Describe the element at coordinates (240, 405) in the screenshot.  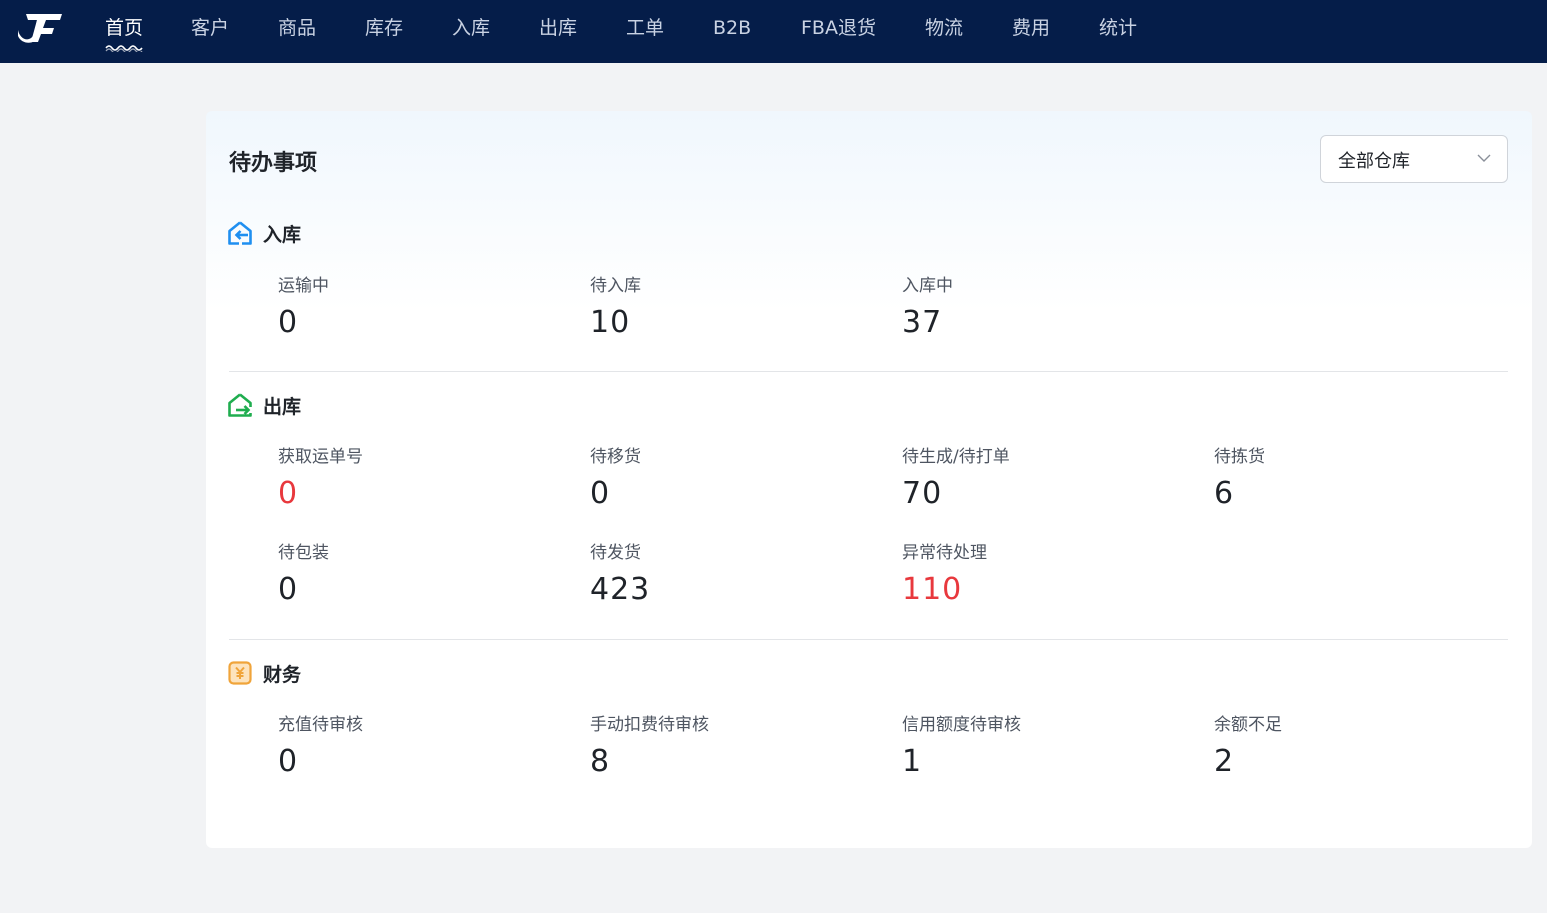
I see `outbound-icon` at that location.